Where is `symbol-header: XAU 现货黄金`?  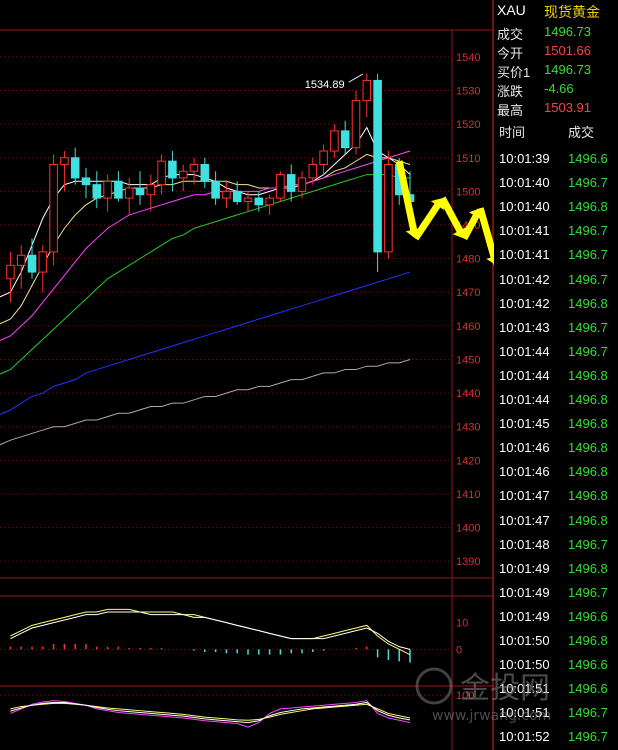
symbol-header: XAU 现货黄金 is located at coordinates (556, 11).